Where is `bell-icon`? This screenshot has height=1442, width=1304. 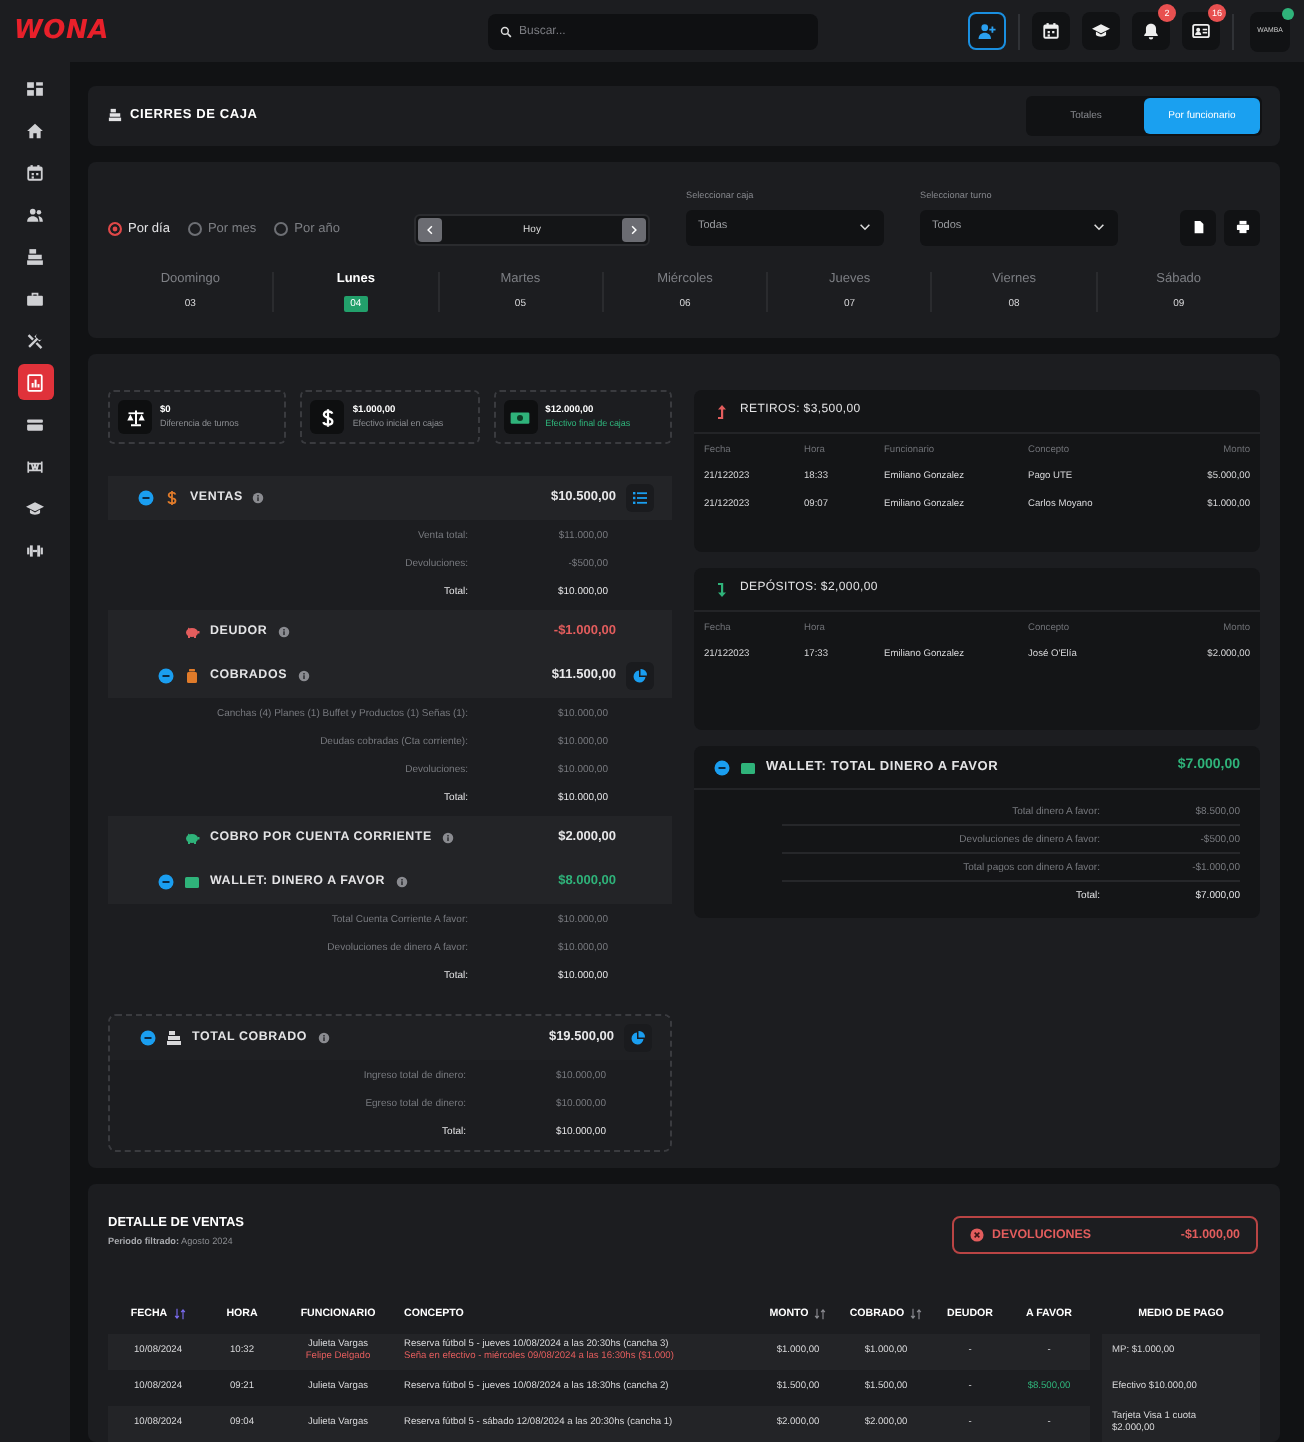 bell-icon is located at coordinates (1151, 31).